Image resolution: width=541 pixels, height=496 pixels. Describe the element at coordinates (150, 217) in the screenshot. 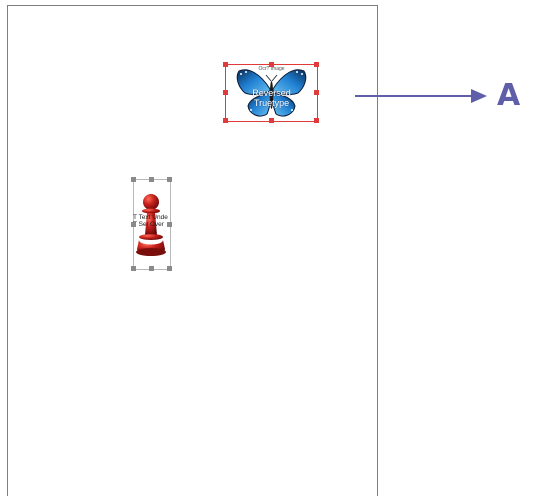

I see `pawn-overlay-text-line1: T Text Unde` at that location.